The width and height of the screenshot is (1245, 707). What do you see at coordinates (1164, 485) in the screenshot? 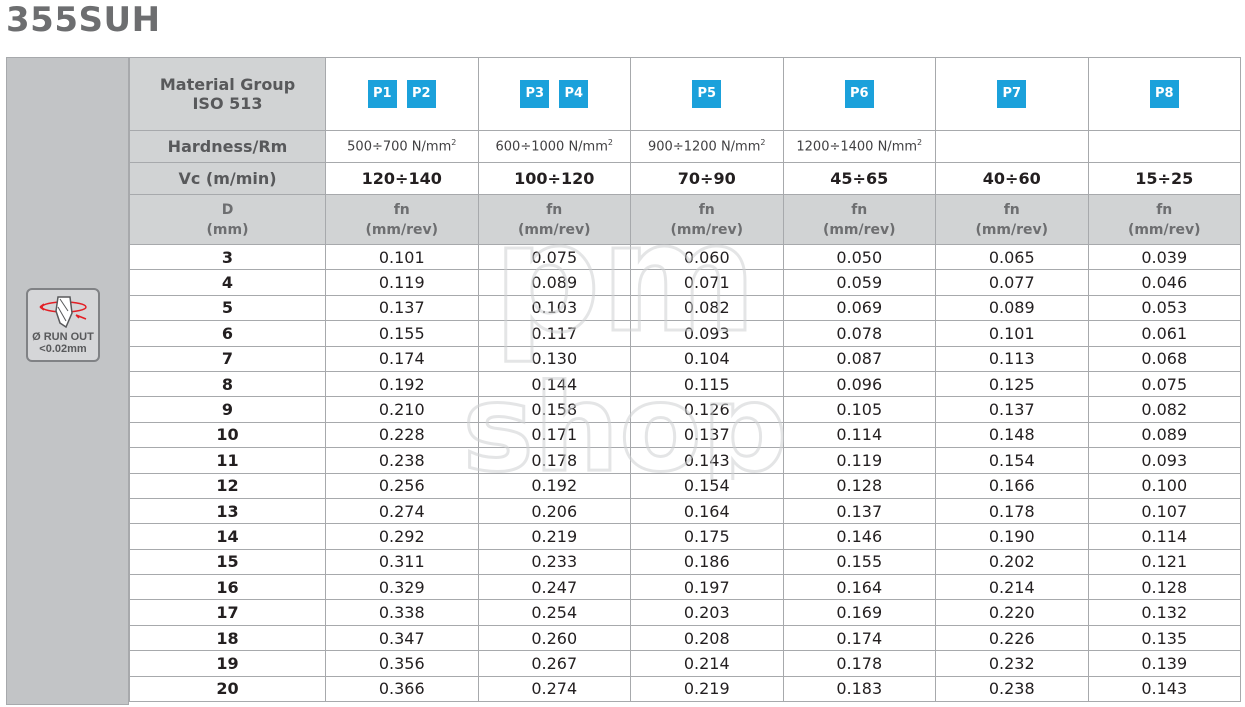
I see `feed-value-cell: 0.100` at bounding box center [1164, 485].